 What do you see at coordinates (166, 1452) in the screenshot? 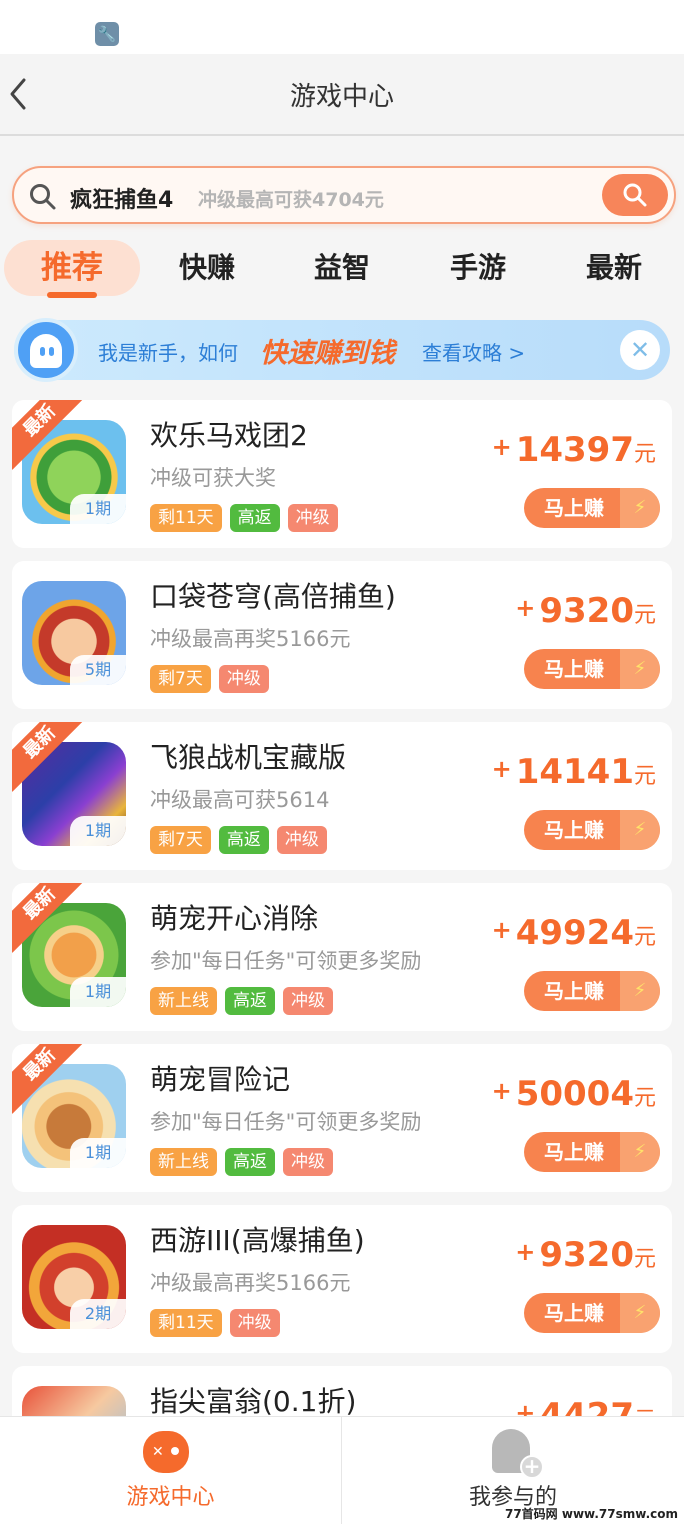
I see `gamepad-icon: ✕` at bounding box center [166, 1452].